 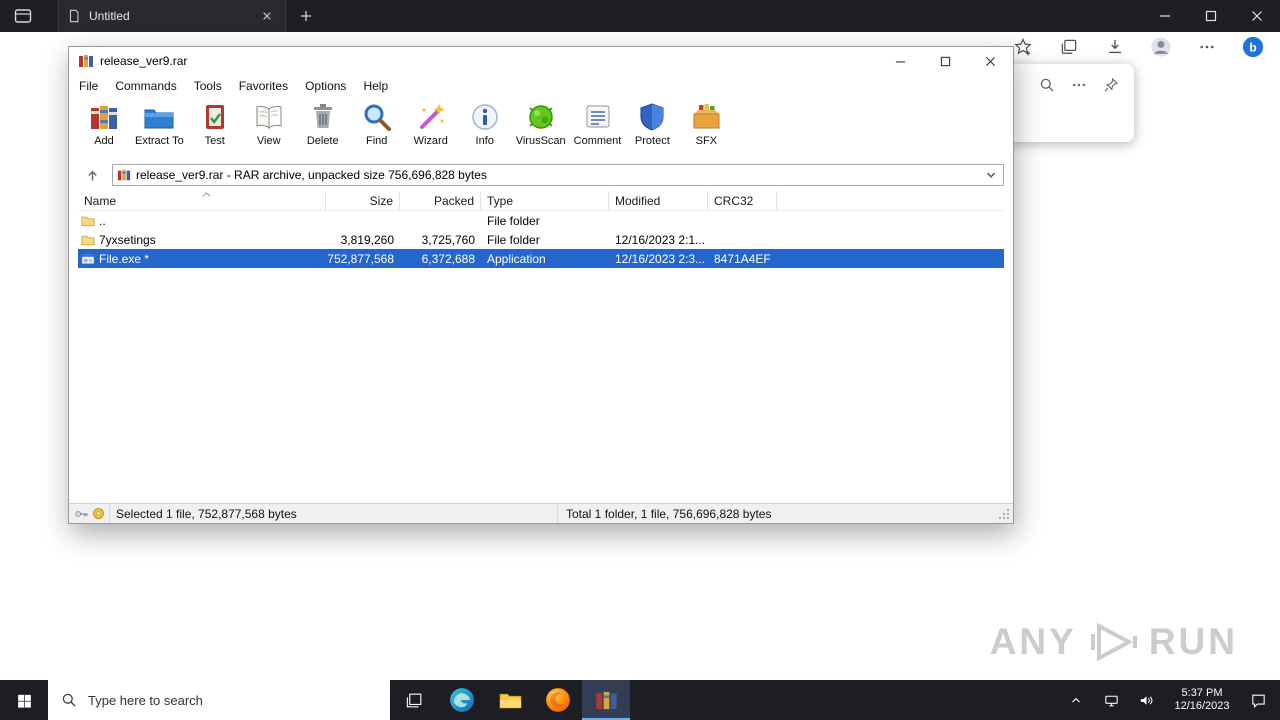 What do you see at coordinates (431, 117) in the screenshot?
I see `wizard-wand-icon` at bounding box center [431, 117].